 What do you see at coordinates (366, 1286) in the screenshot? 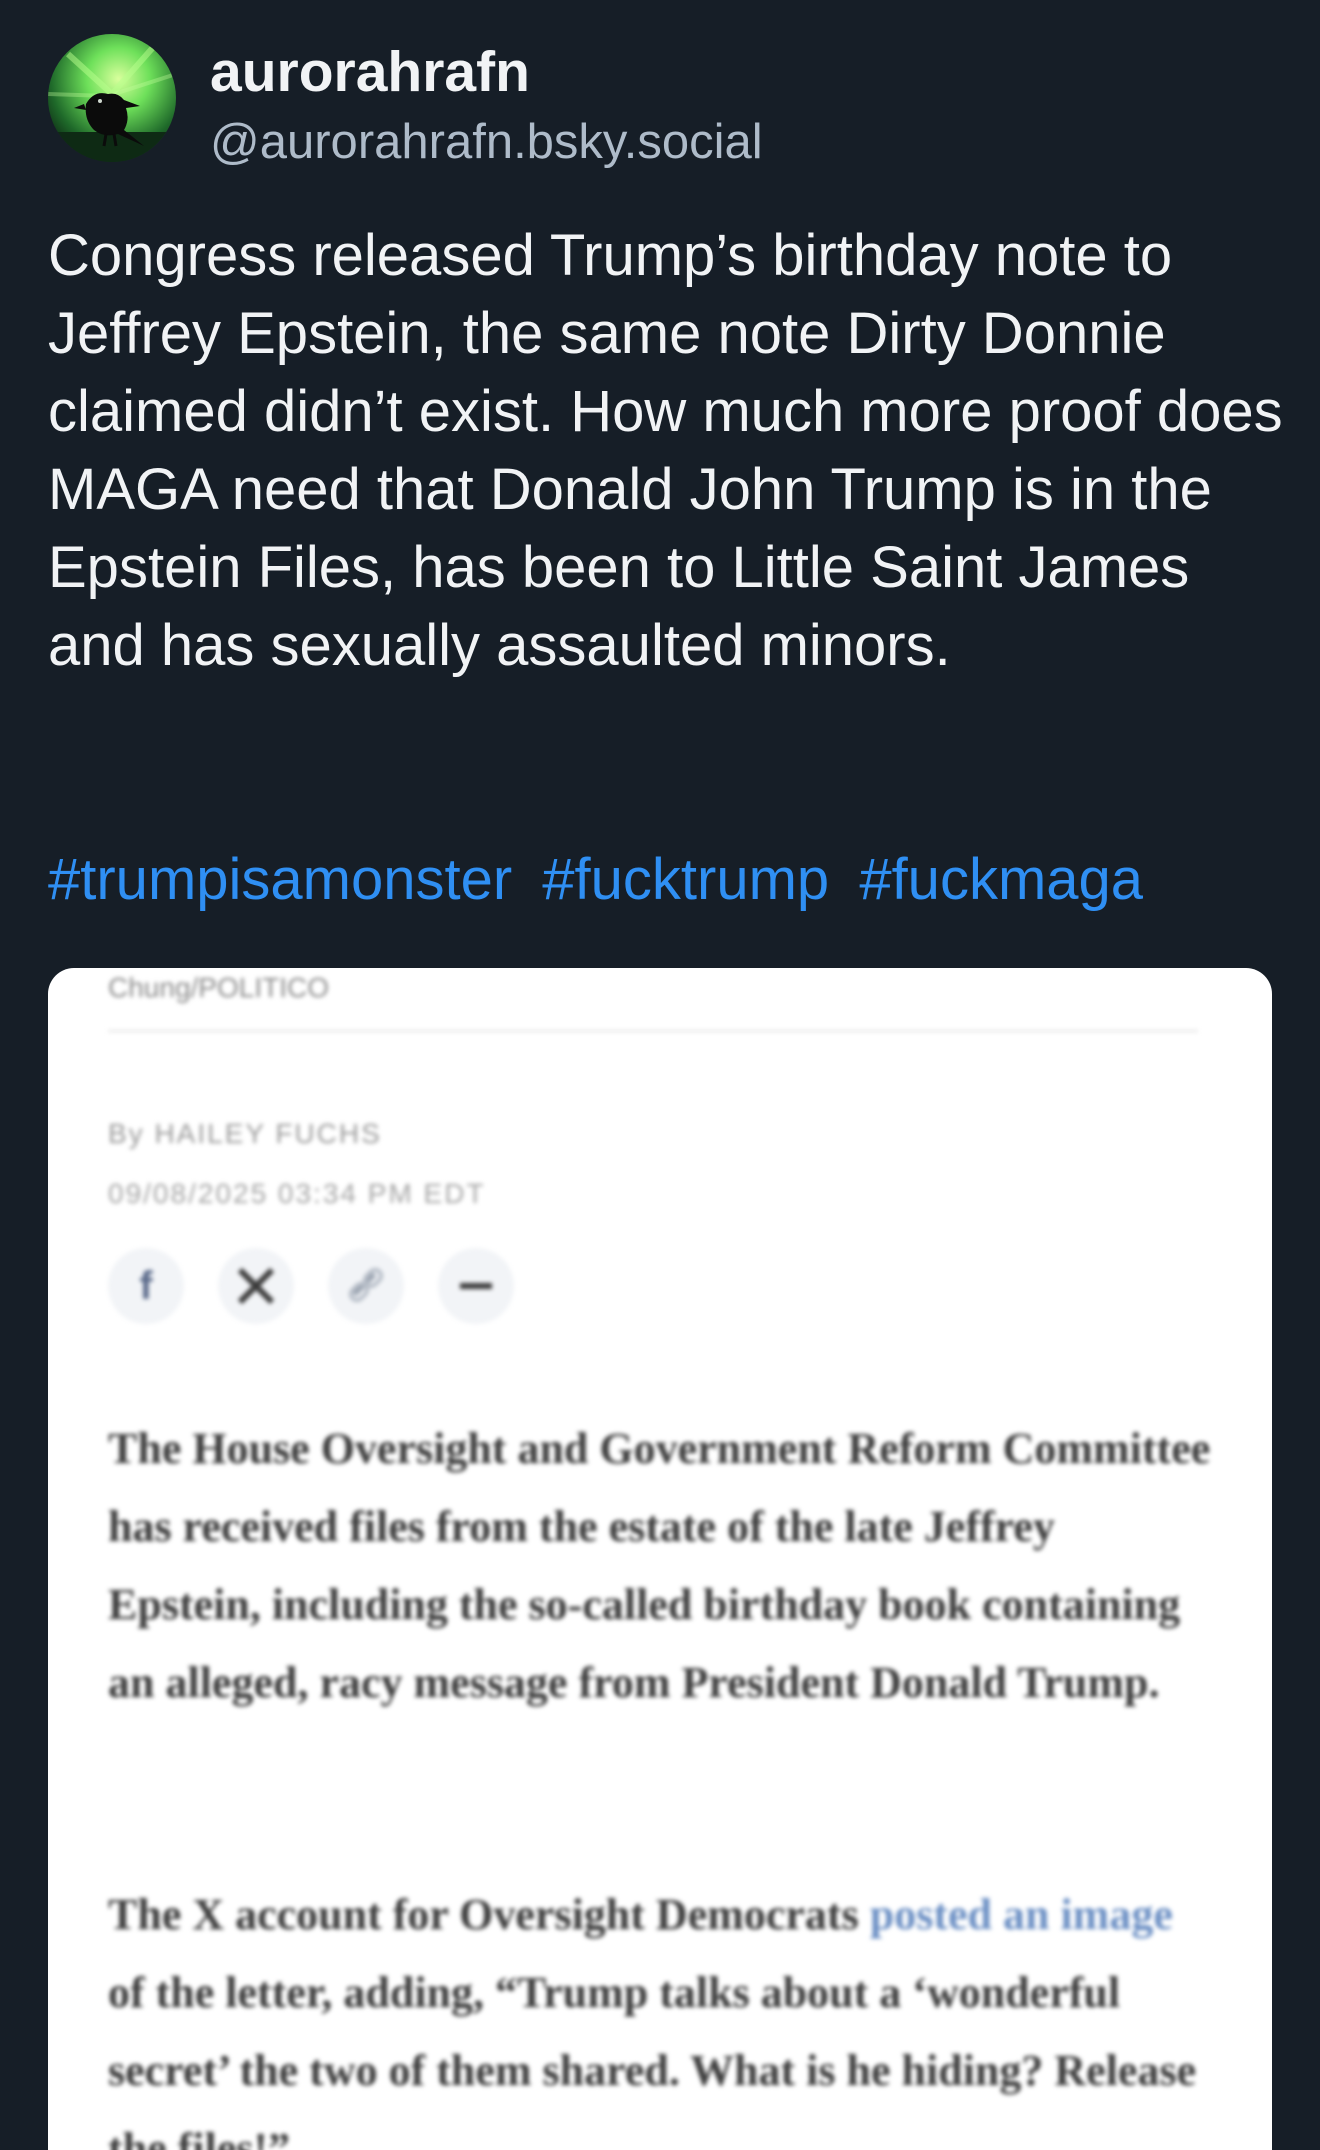
I see `link-icon` at bounding box center [366, 1286].